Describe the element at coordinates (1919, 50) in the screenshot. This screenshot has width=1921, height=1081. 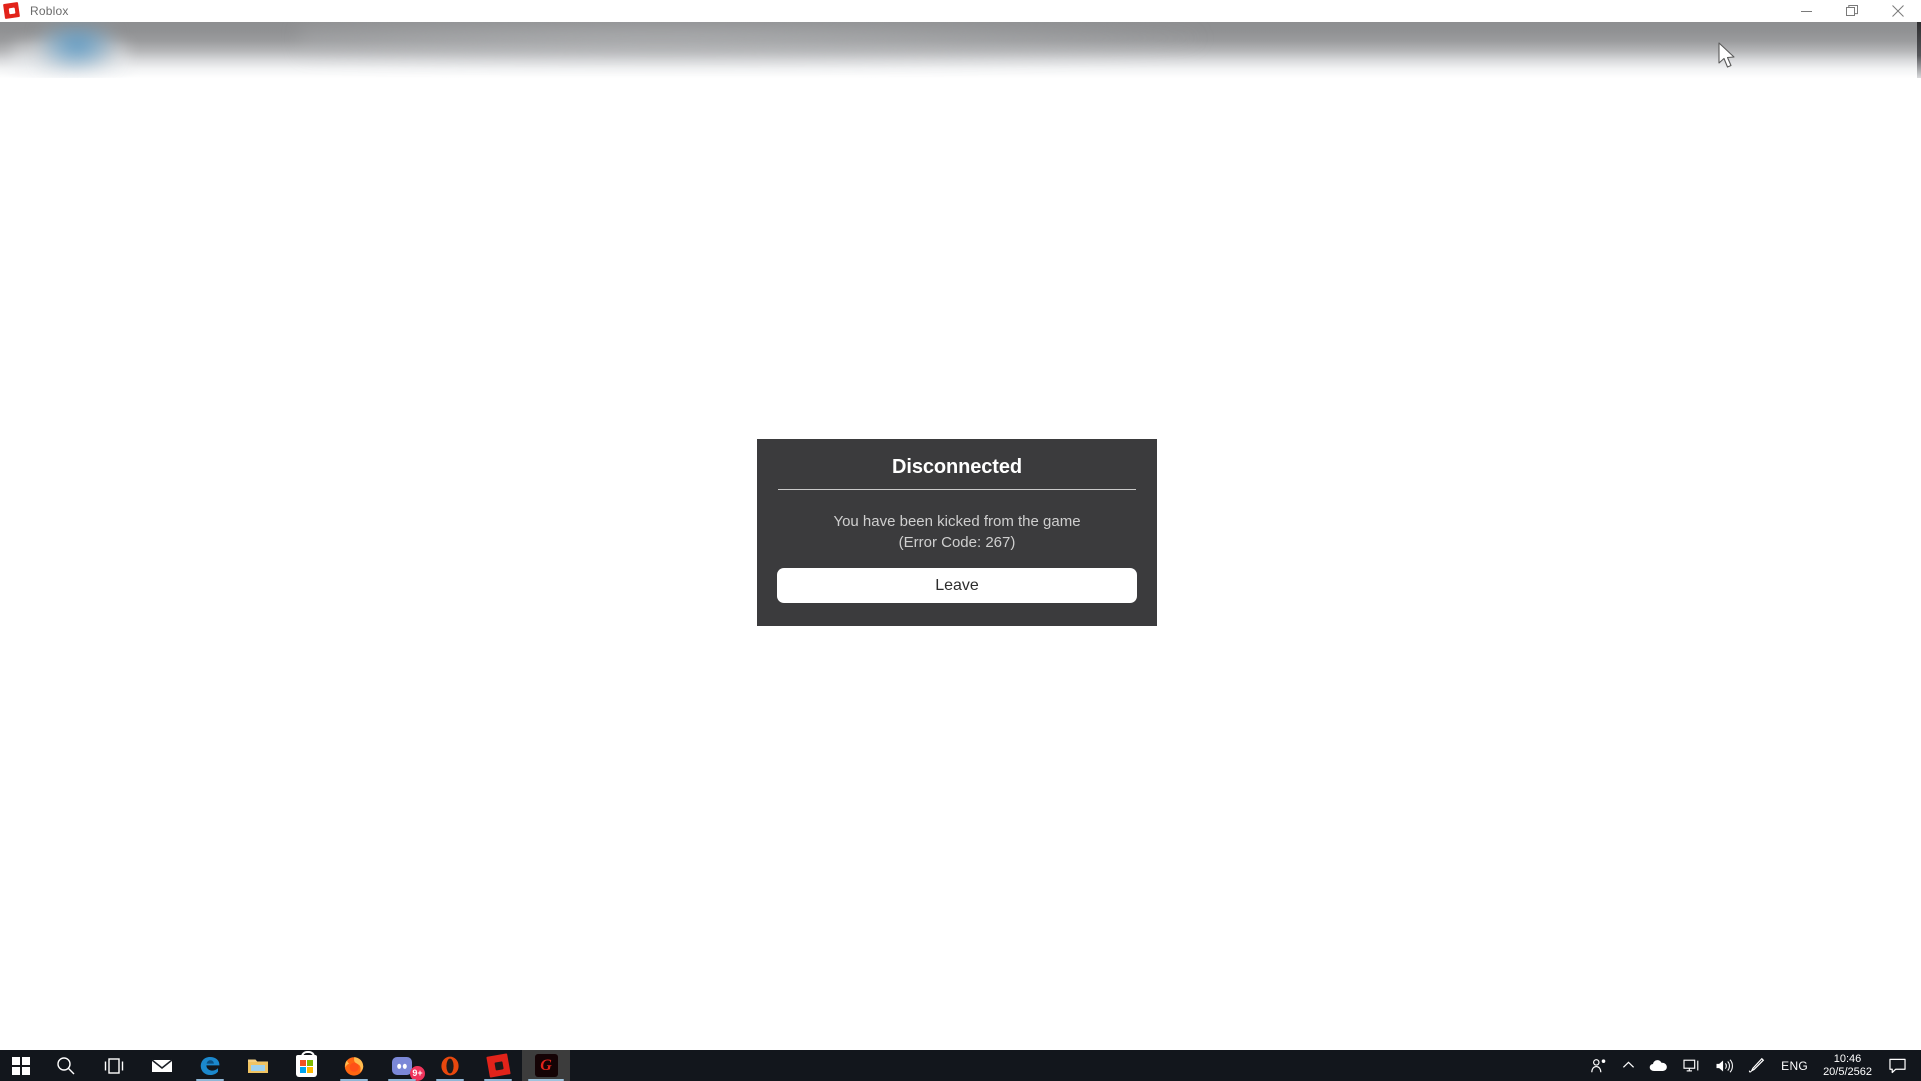
I see `banner-right-edge` at that location.